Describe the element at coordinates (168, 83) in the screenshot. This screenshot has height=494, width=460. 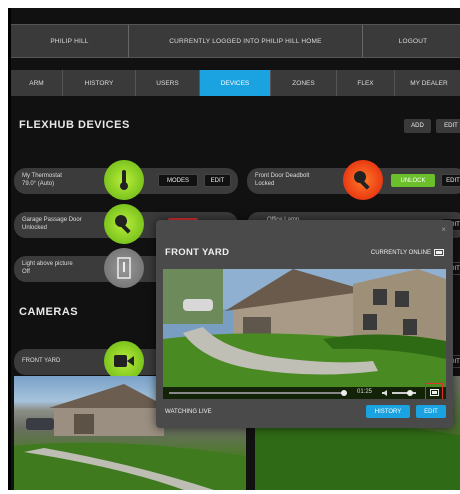
I see `tab-users: USERS` at that location.